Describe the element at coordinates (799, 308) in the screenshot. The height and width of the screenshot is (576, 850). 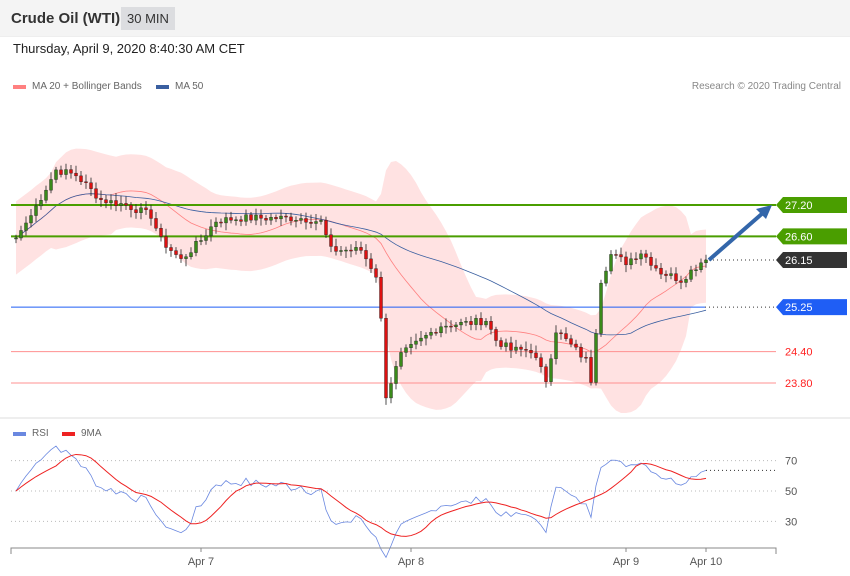
I see `level-label: 25.25` at that location.